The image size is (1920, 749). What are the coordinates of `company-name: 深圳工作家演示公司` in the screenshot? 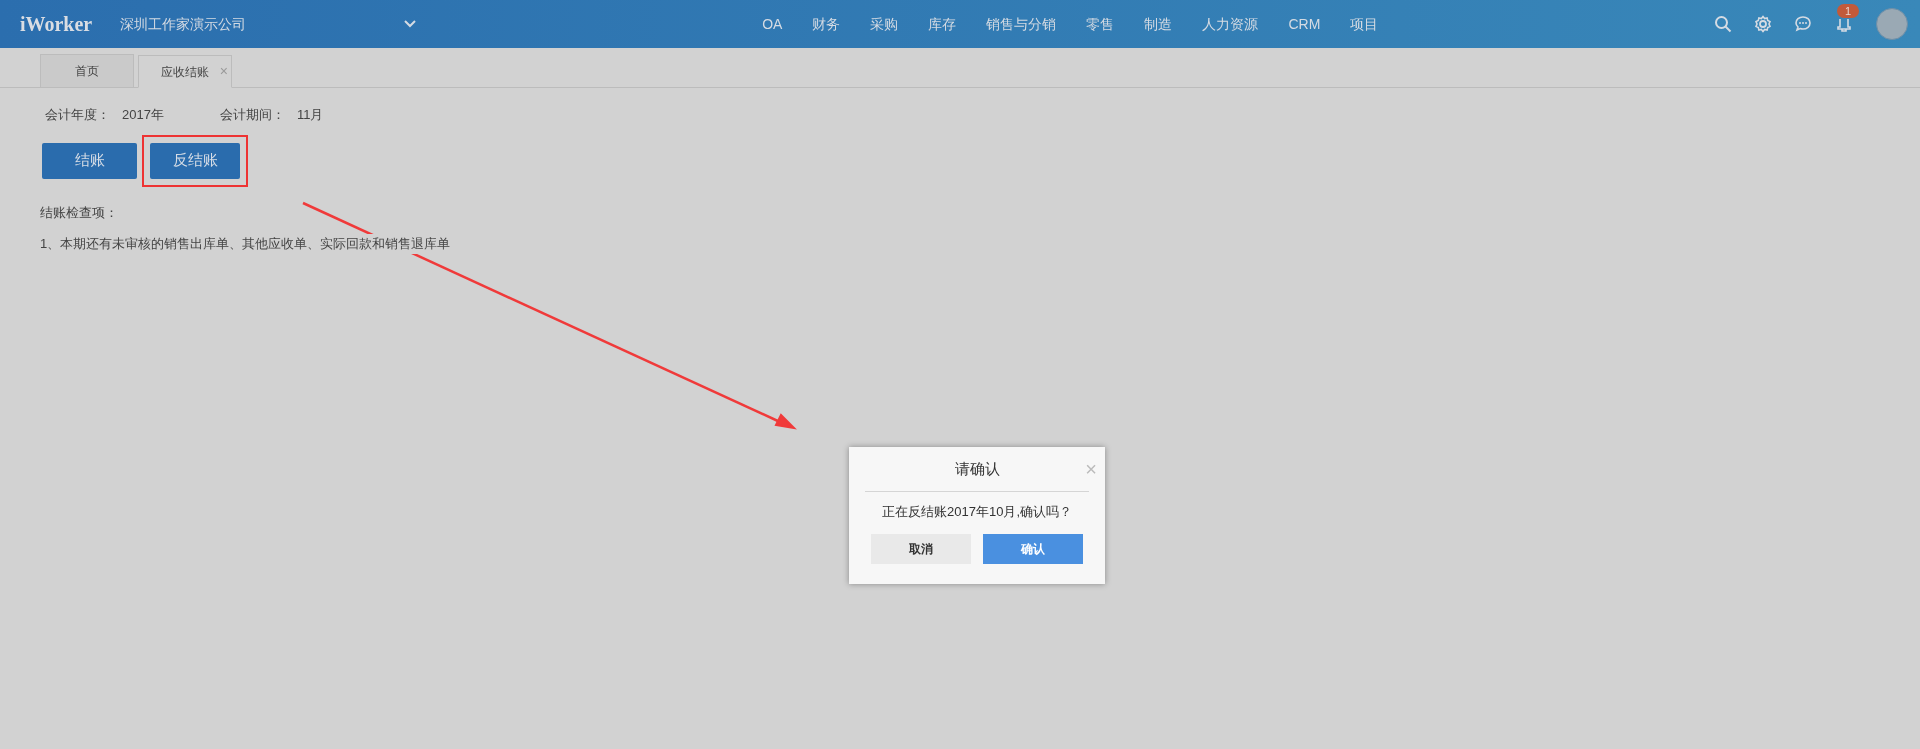 It's located at (183, 24).